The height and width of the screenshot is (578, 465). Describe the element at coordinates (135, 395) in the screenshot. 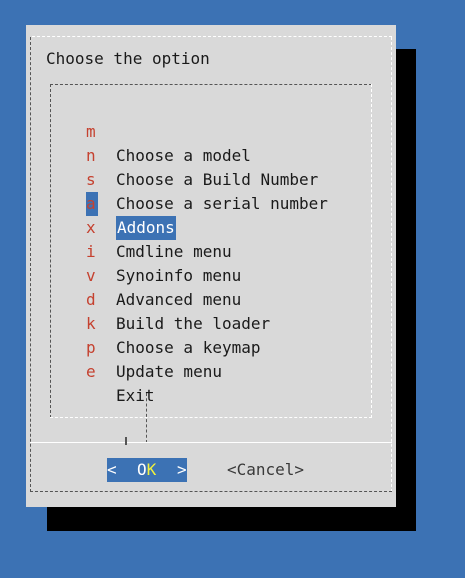

I see `menu-item-label: Exit` at that location.